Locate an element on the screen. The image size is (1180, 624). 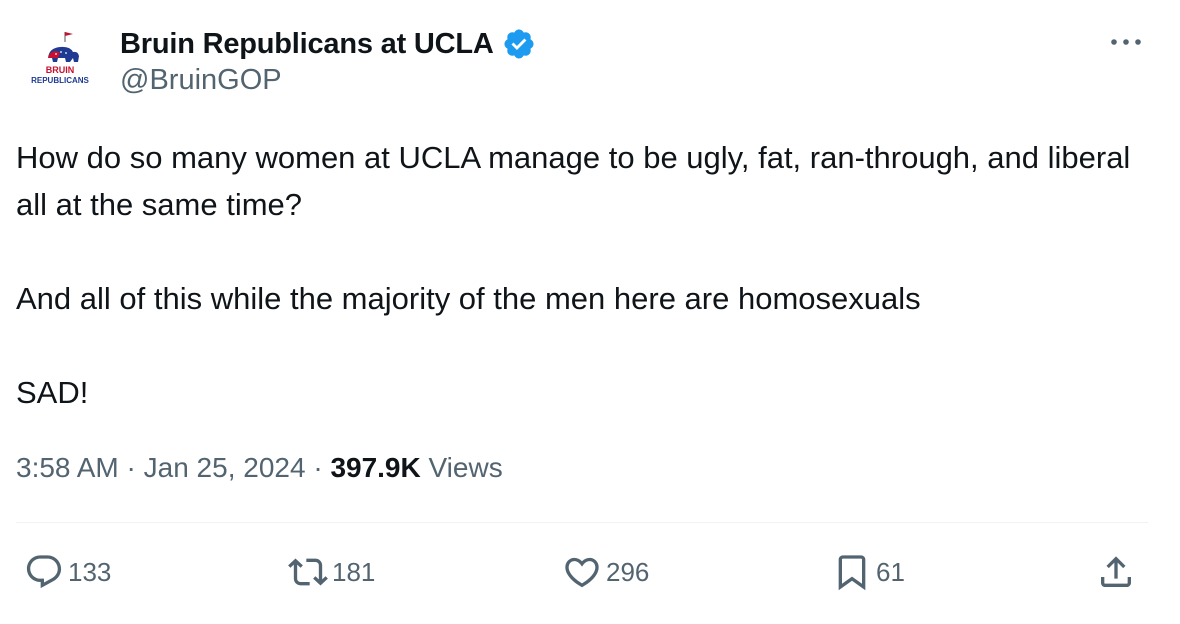
more-options-button is located at coordinates (1126, 42).